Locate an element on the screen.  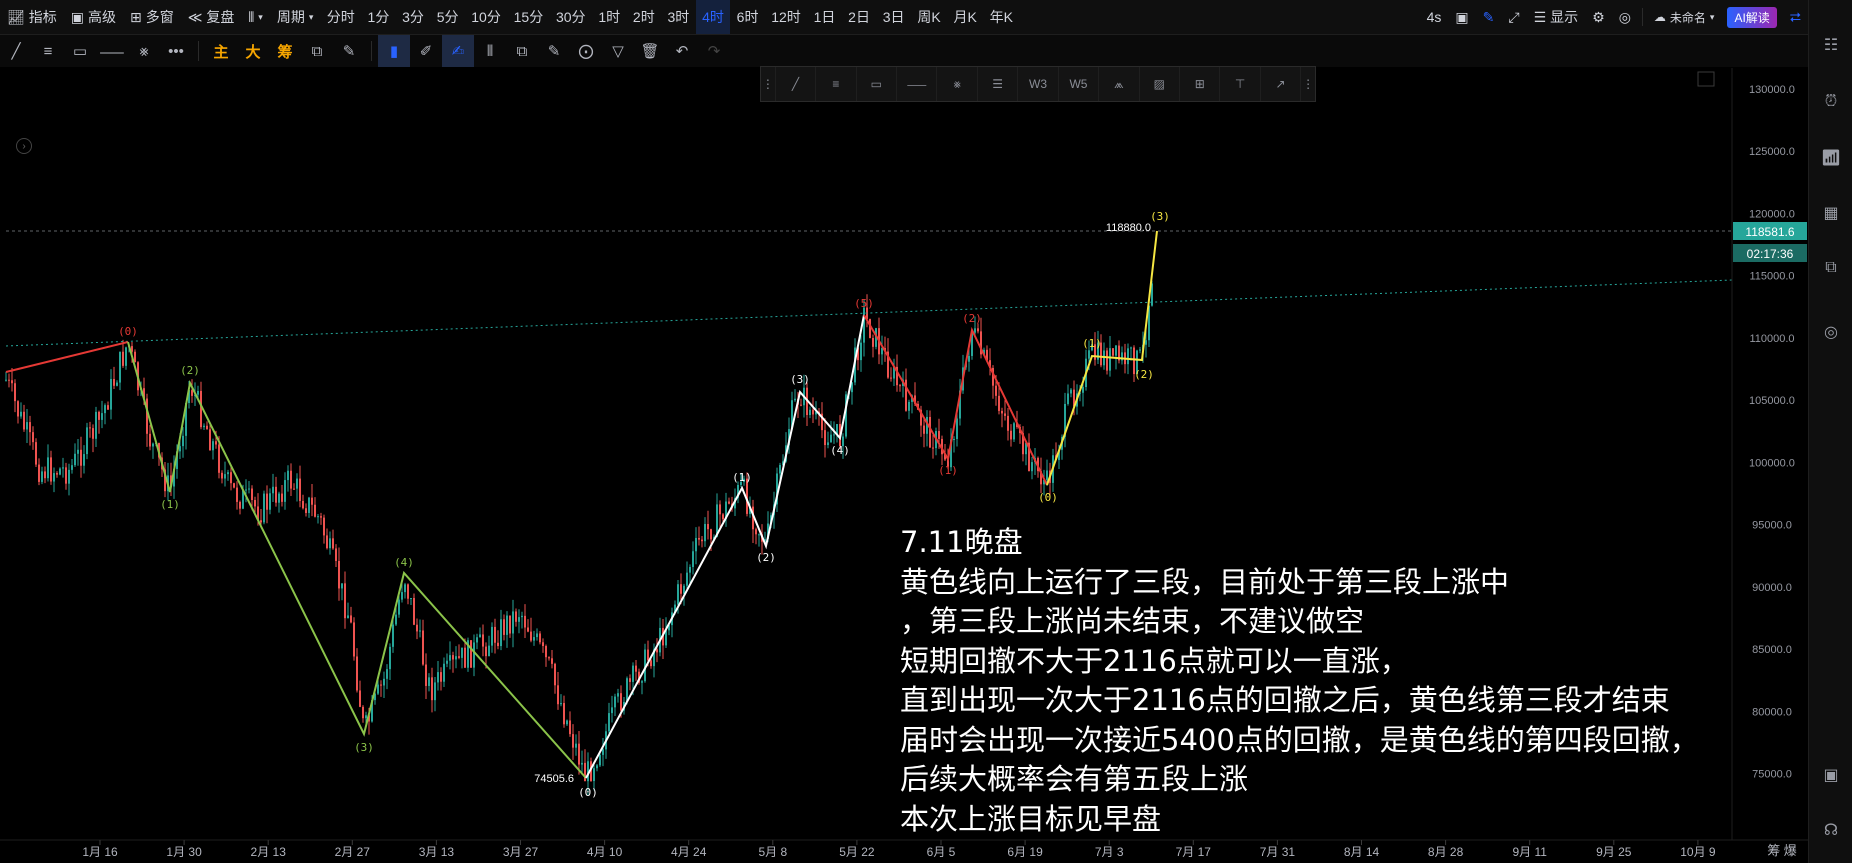
horizontal-lines-tool: ≡ is located at coordinates (48, 51).